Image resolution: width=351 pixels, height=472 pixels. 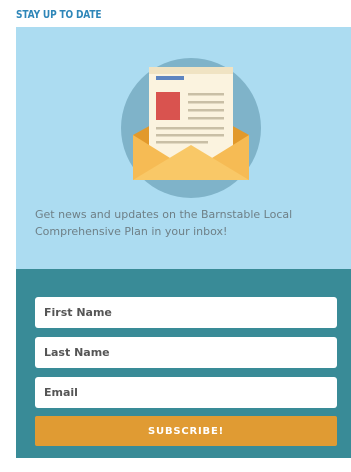 What do you see at coordinates (186, 392) in the screenshot?
I see `email-field` at bounding box center [186, 392].